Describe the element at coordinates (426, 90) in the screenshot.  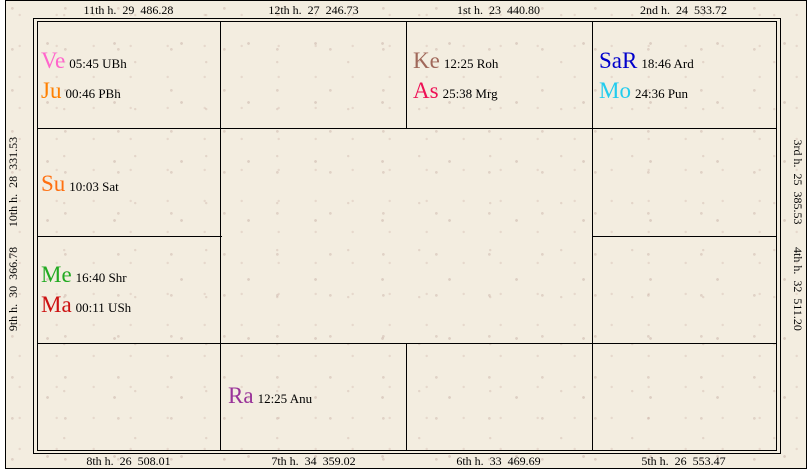
I see `ascendant-abbr: As` at that location.